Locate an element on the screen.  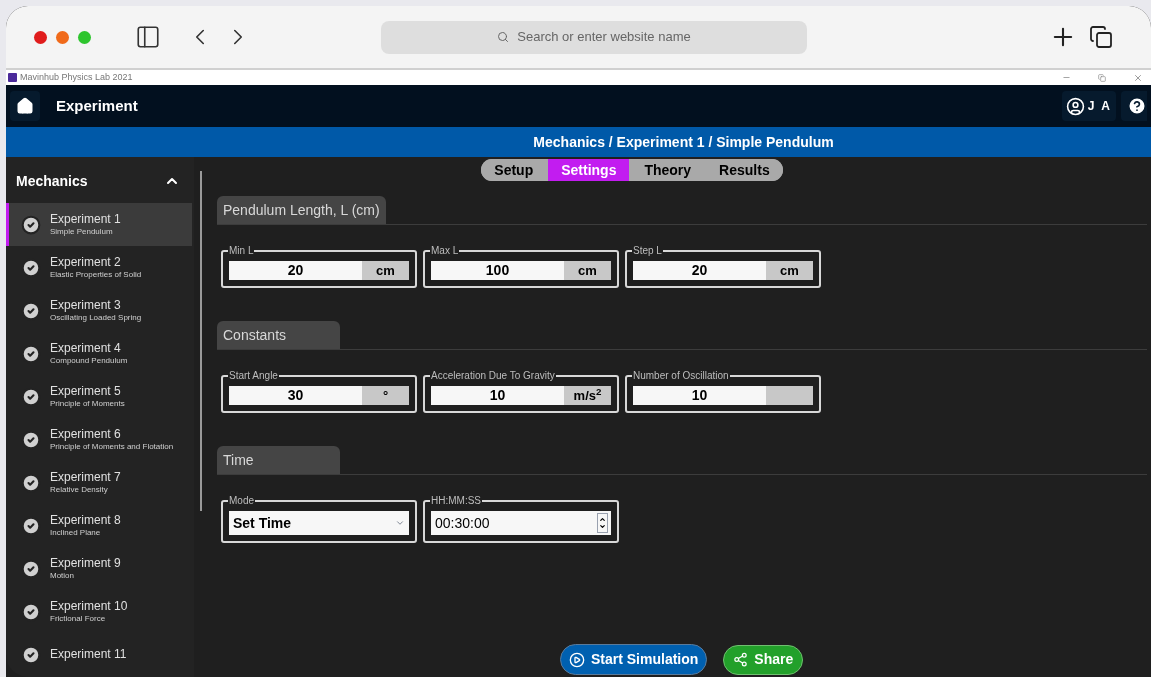
item-title: Experiment 1 is located at coordinates (85, 219).